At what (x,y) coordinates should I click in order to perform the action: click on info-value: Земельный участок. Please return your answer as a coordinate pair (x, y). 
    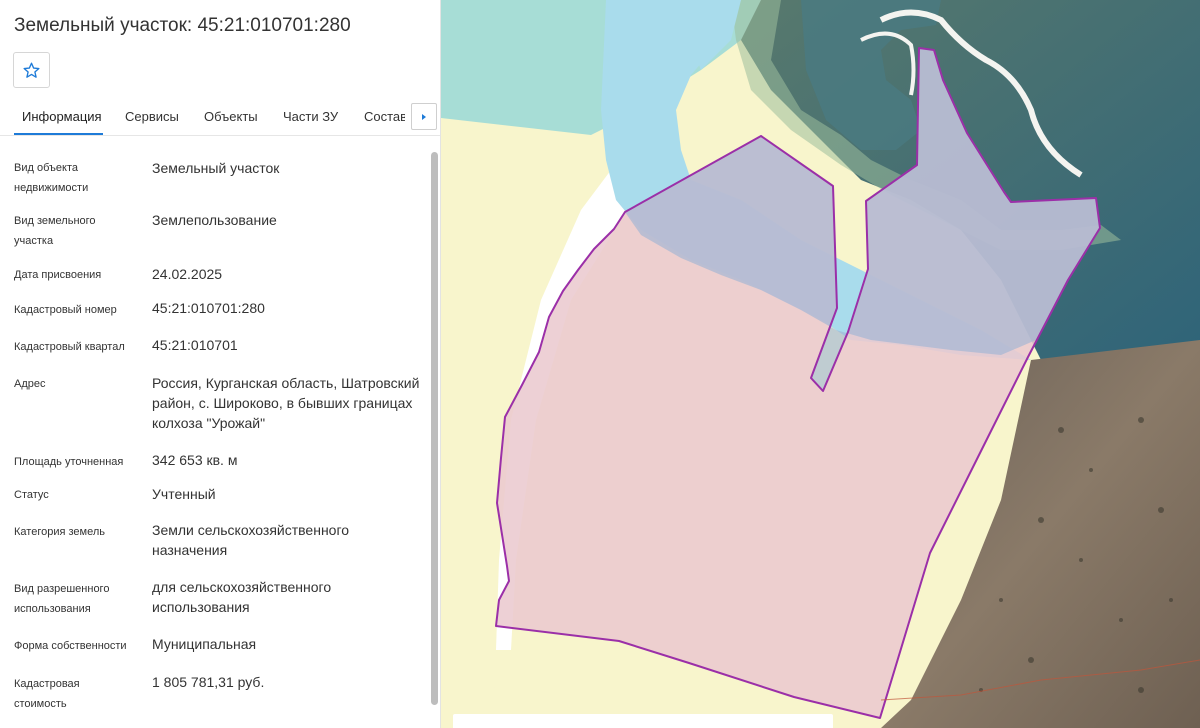
    Looking at the image, I should click on (216, 168).